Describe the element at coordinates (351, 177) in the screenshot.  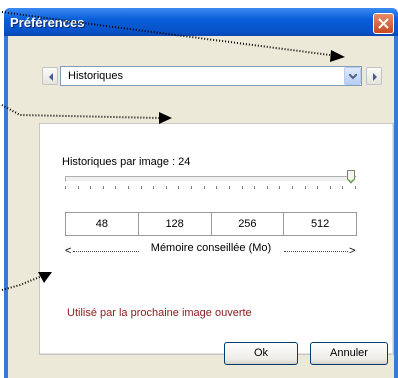
I see `history-slider-thumb` at that location.